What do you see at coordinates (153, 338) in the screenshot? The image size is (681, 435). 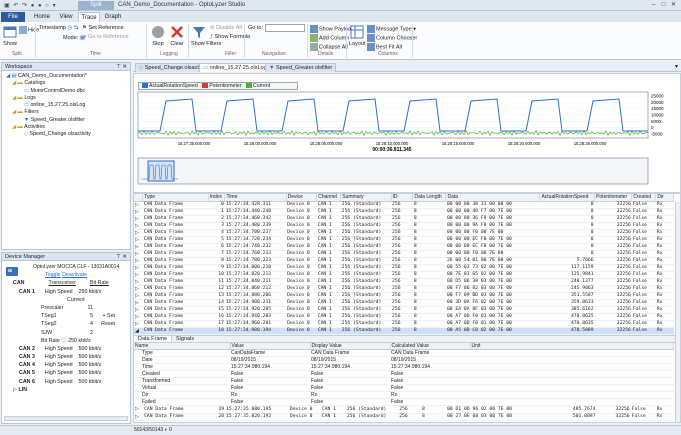 I see `tab-data-frame: Data Frame` at bounding box center [153, 338].